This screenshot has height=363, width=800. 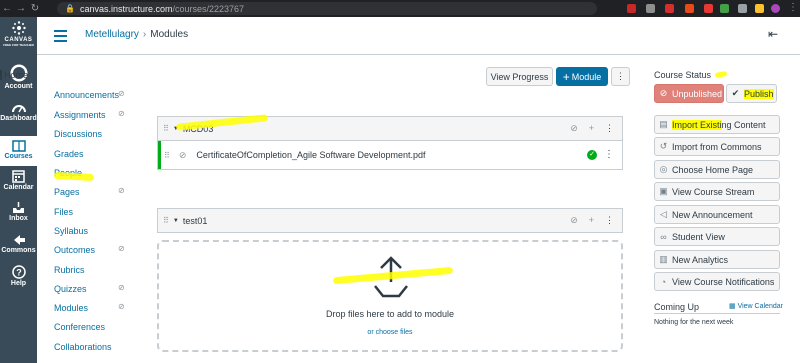 I want to click on student-view-button: ∞ Student View, so click(x=717, y=236).